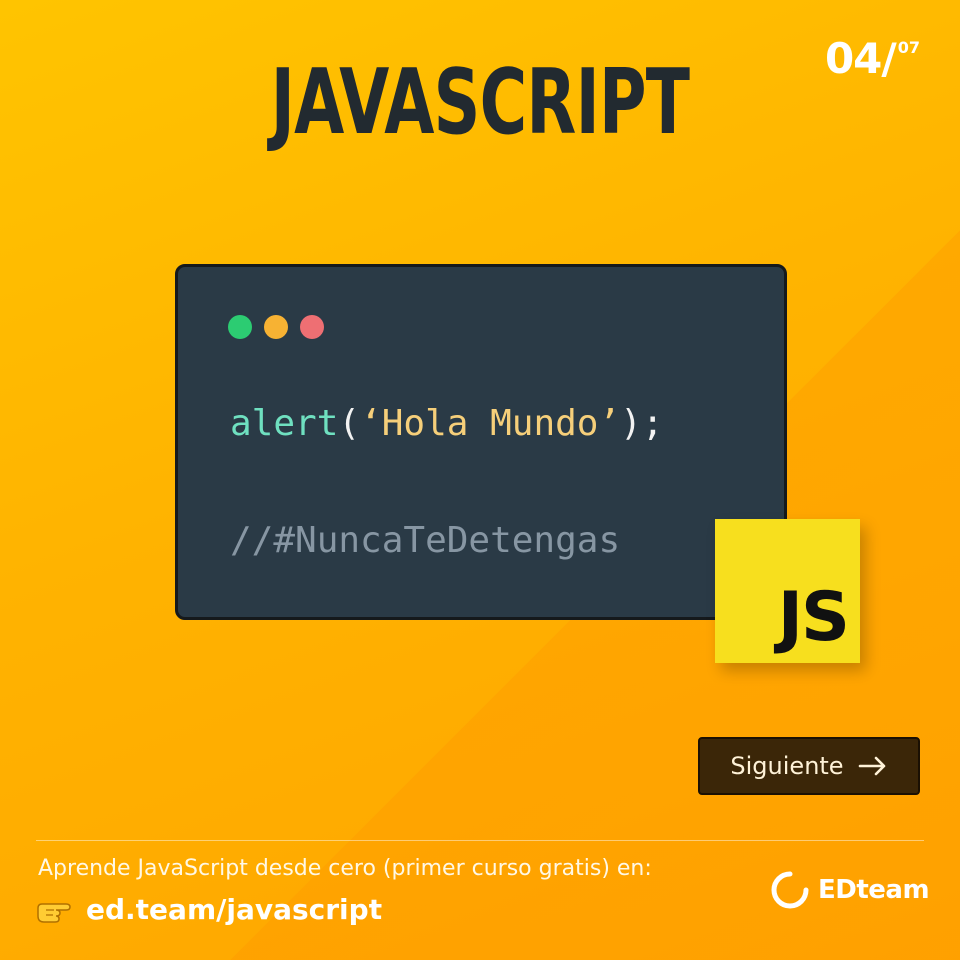  I want to click on green-dot-icon, so click(240, 327).